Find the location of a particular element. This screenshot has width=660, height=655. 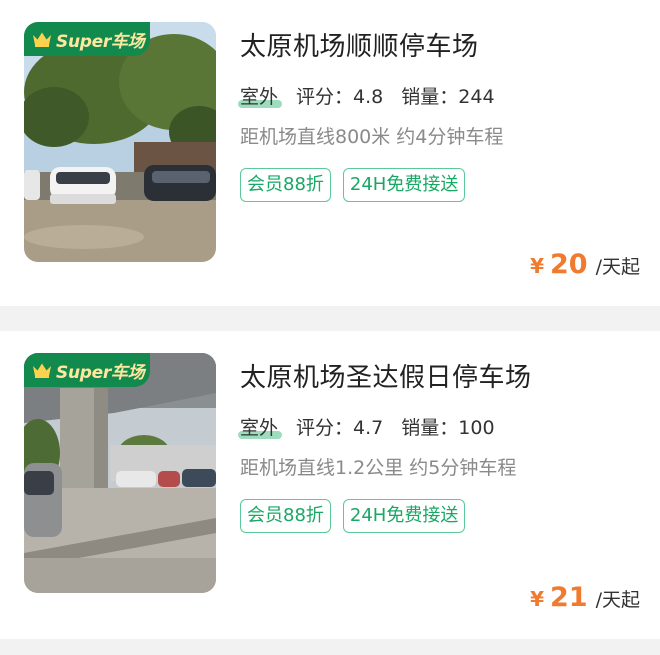

sales: 销量：244 is located at coordinates (447, 95).